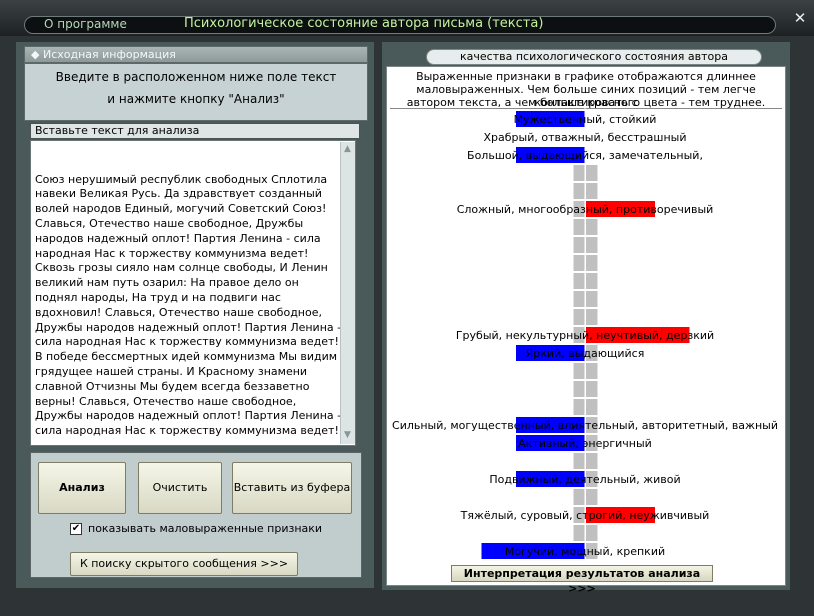  Describe the element at coordinates (76, 529) in the screenshot. I see `show-weak-traits-checkbox: ✔` at that location.